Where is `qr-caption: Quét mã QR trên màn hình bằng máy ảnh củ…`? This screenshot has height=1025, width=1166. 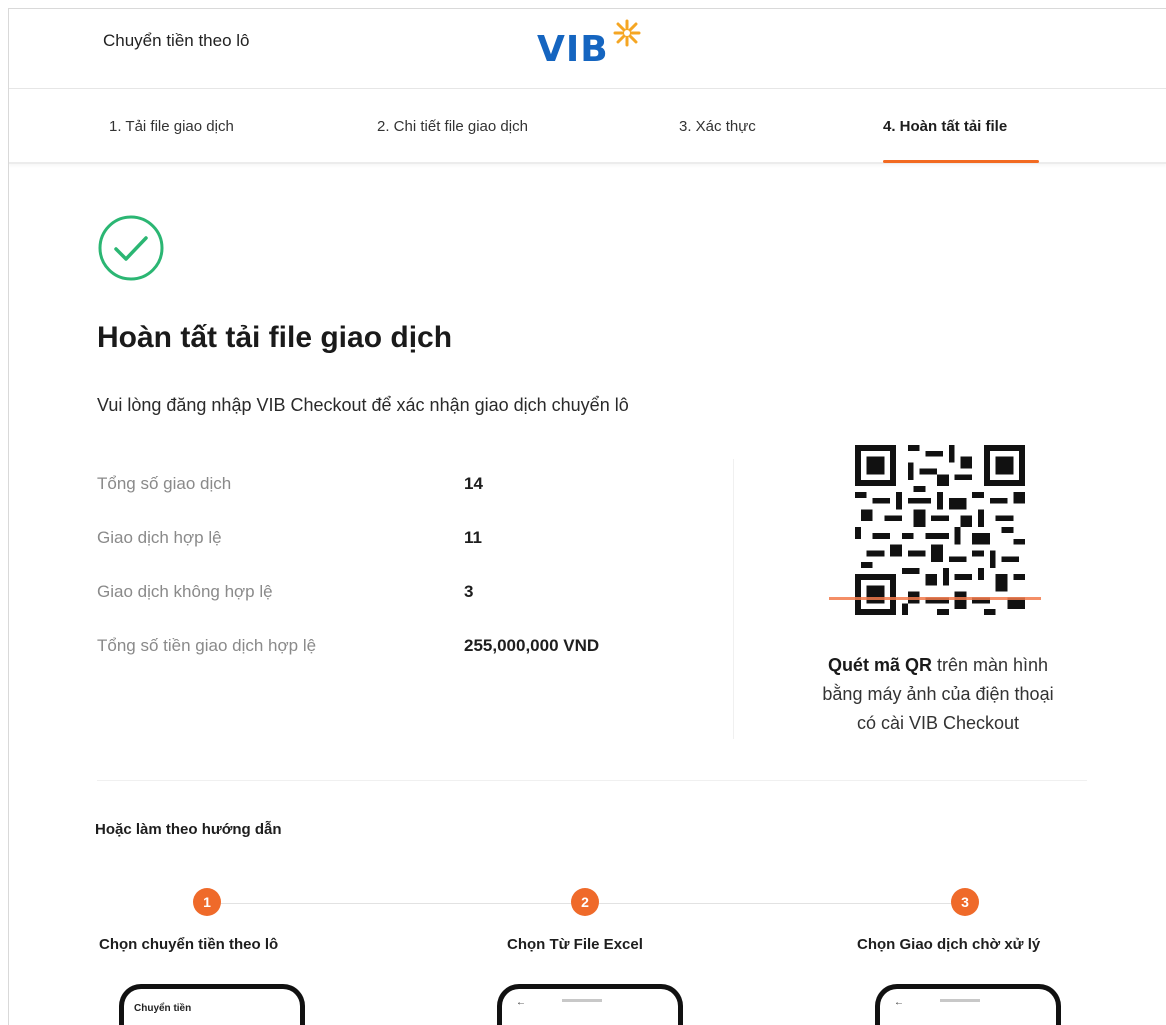 qr-caption: Quét mã QR trên màn hình bằng máy ảnh củ… is located at coordinates (938, 694).